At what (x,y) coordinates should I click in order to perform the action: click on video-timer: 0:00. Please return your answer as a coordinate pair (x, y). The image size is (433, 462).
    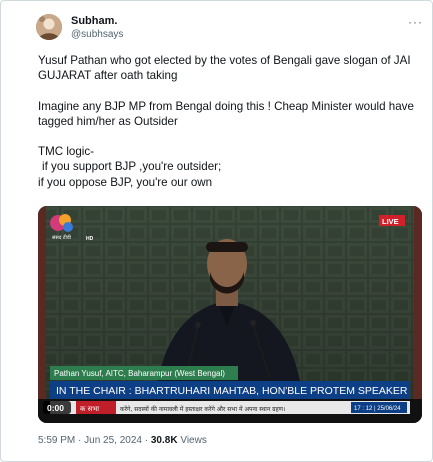
    Looking at the image, I should click on (55, 408).